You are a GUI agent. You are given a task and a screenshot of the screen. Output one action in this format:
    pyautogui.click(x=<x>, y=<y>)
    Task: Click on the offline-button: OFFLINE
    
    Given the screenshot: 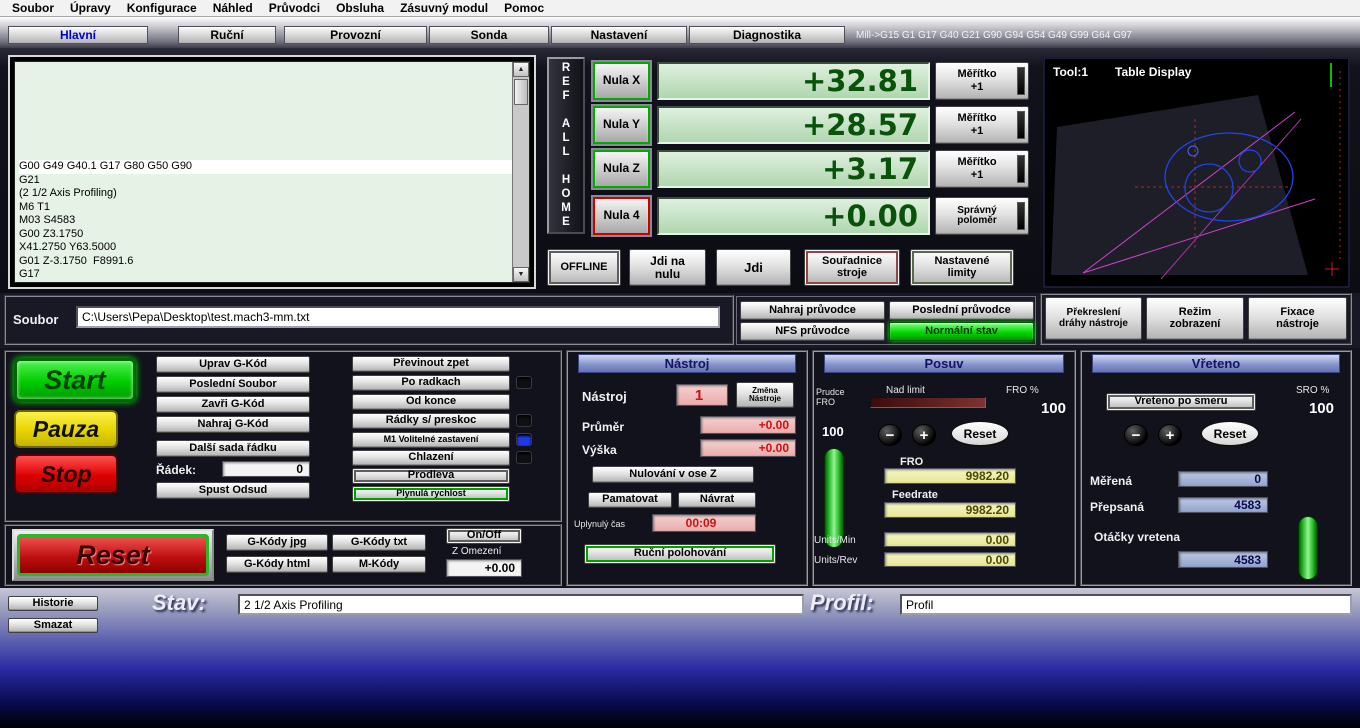 What is the action you would take?
    pyautogui.click(x=584, y=267)
    